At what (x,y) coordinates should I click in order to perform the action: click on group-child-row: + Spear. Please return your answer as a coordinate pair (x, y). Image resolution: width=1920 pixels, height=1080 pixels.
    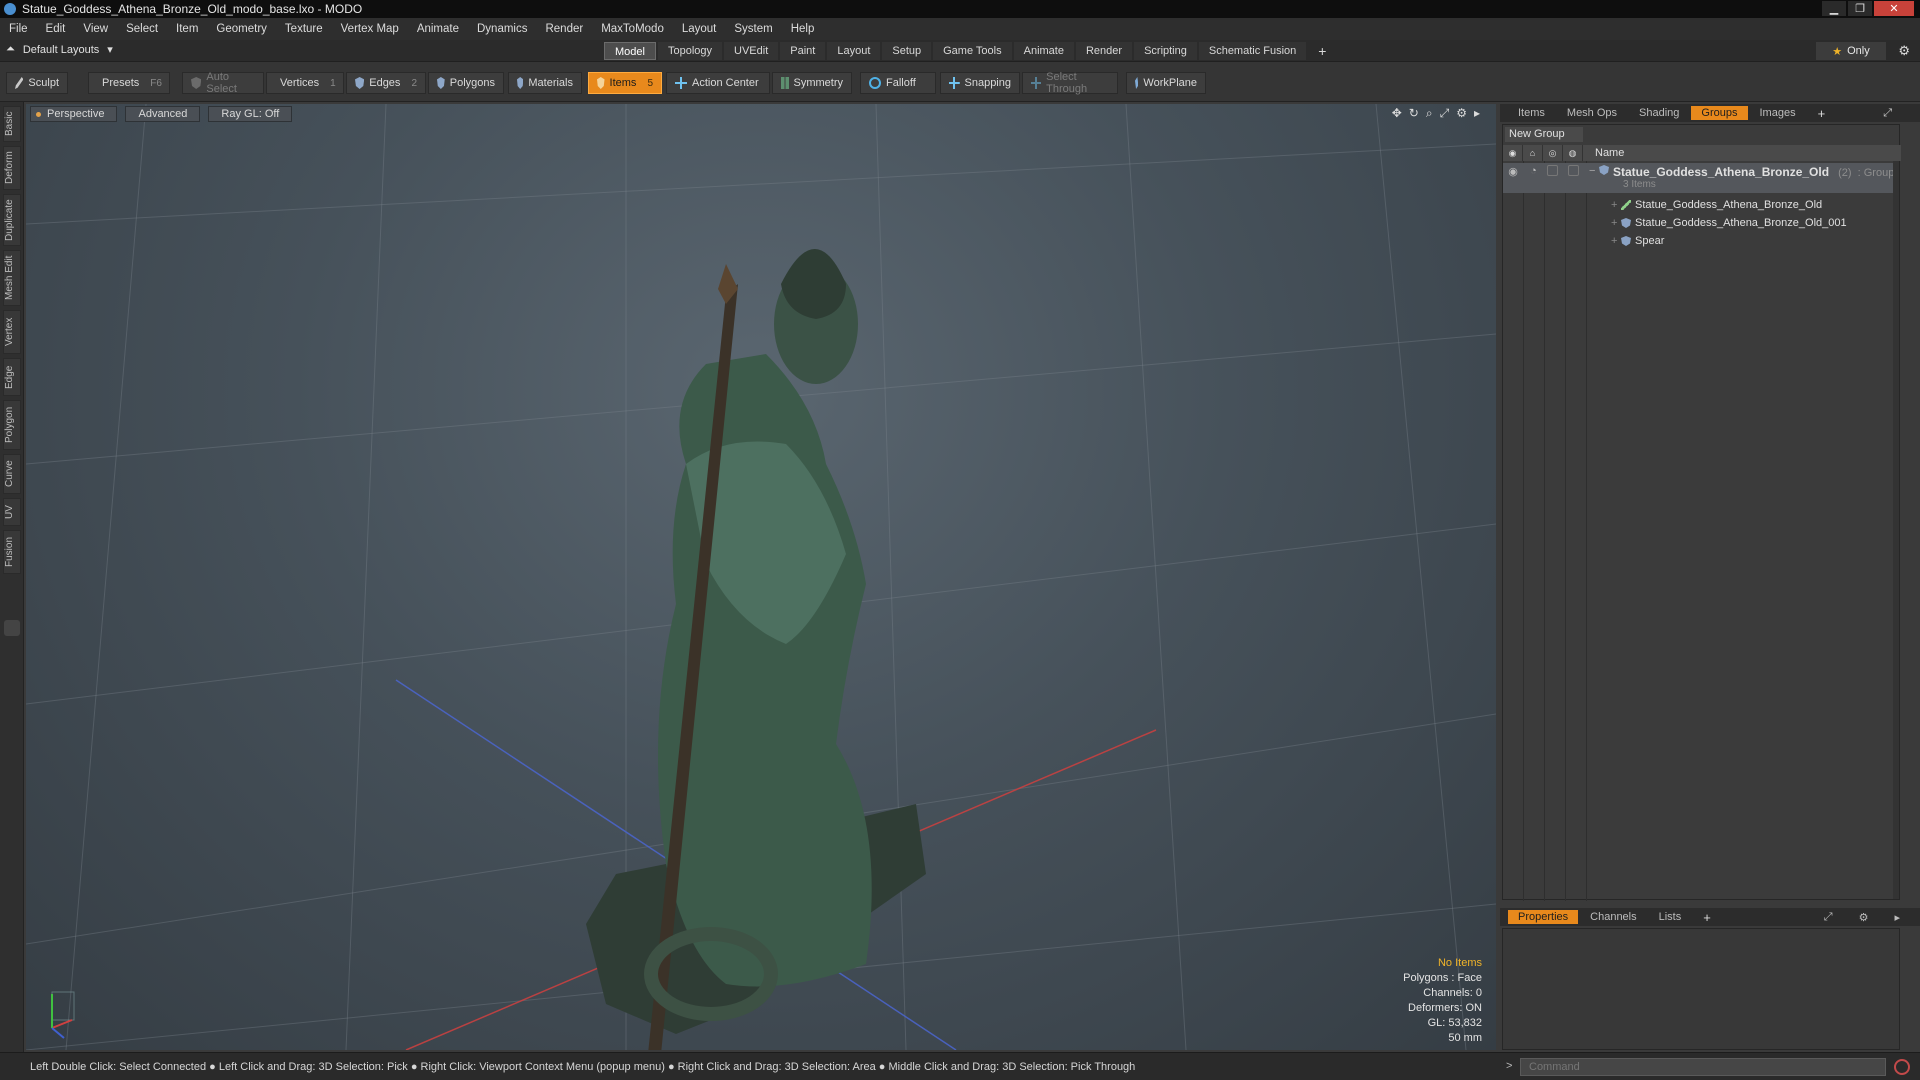
    Looking at the image, I should click on (1701, 241).